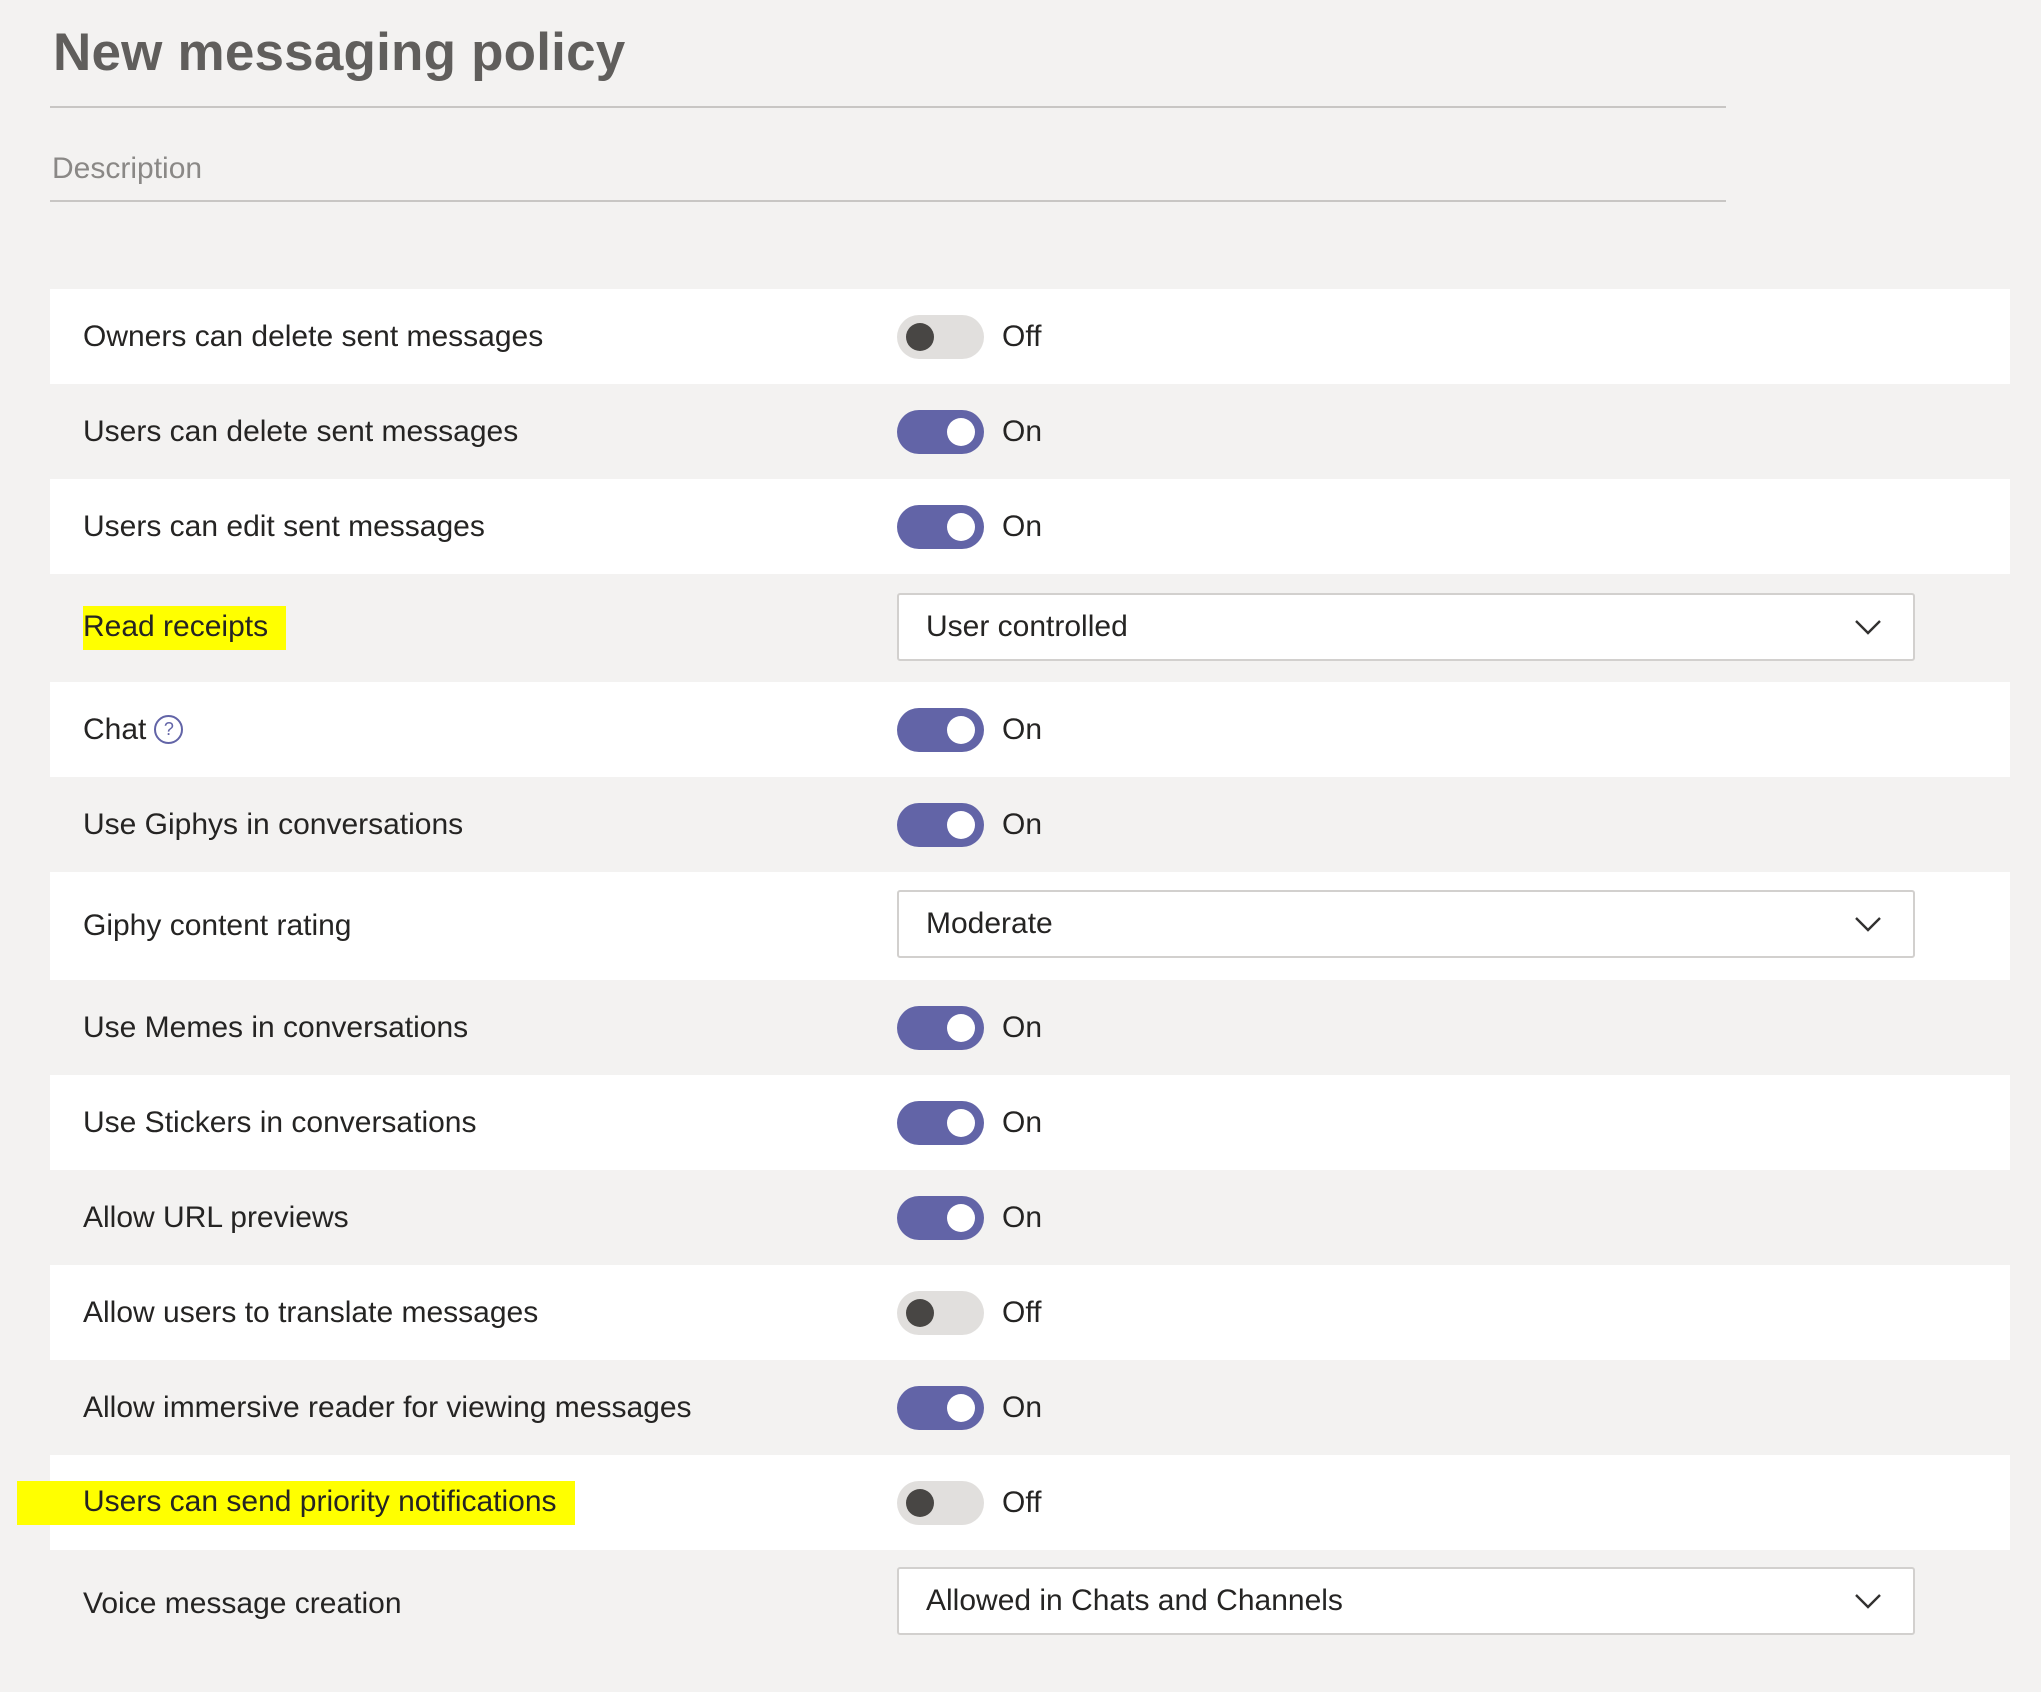  I want to click on description-input, so click(888, 170).